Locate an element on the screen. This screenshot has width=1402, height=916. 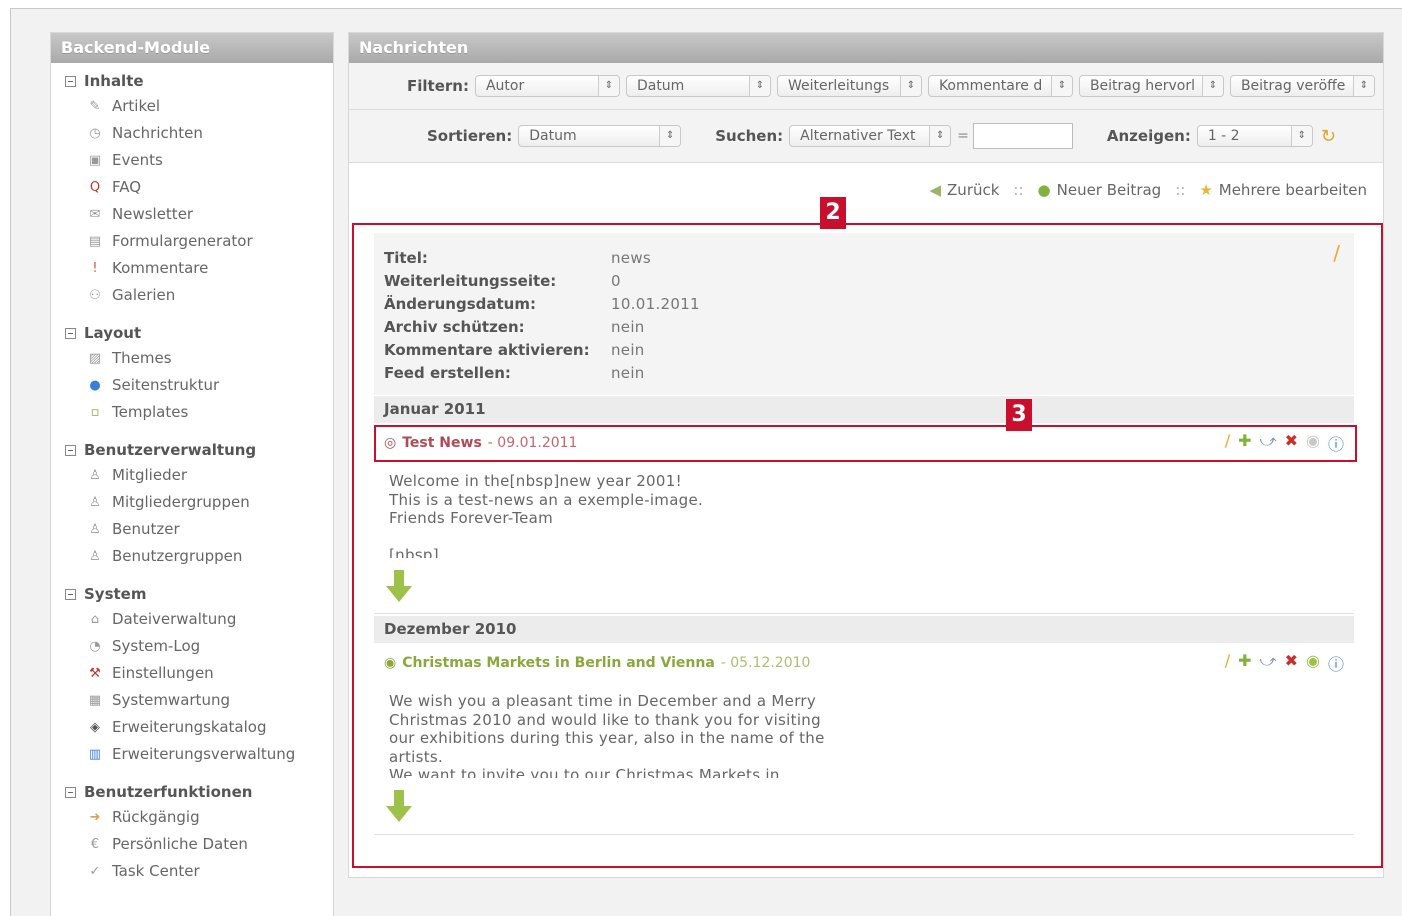
sidebar-item-benutzer: ♙ Benutzer is located at coordinates (192, 529).